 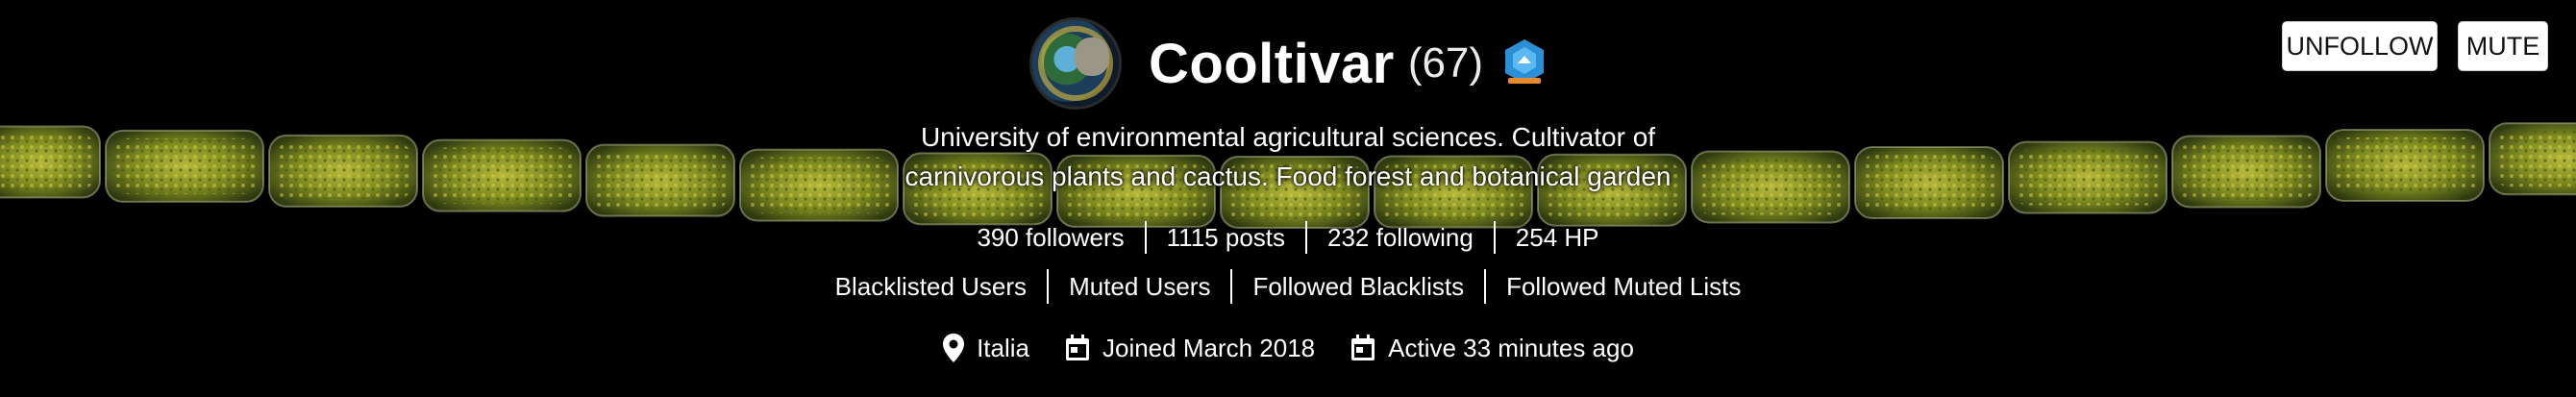 What do you see at coordinates (1226, 238) in the screenshot?
I see `posts-count: 1115 posts` at bounding box center [1226, 238].